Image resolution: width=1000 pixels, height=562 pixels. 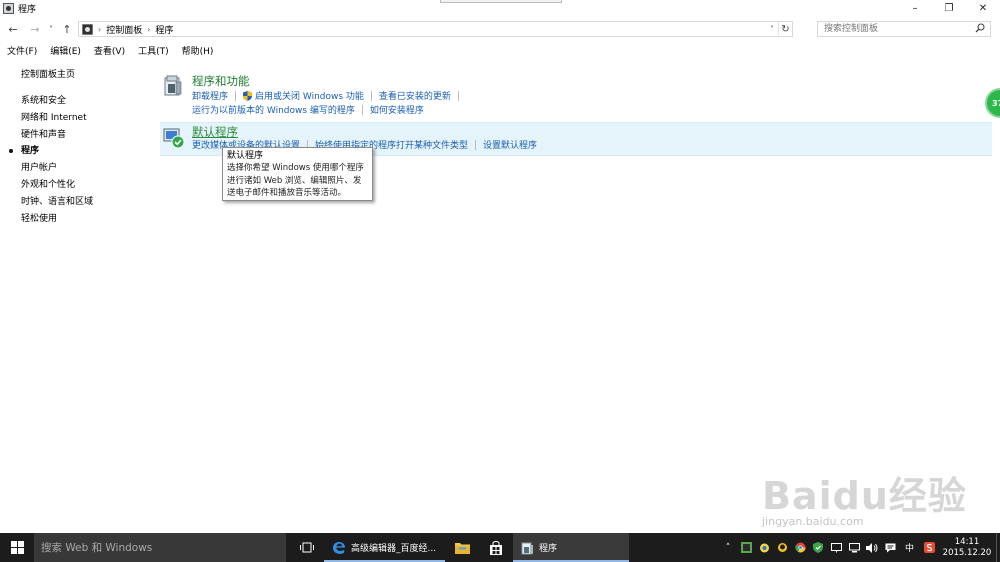 I want to click on menu-bar: 文件(F) 编辑(E) 查看(V) 工具(T) 帮助(H), so click(x=500, y=50).